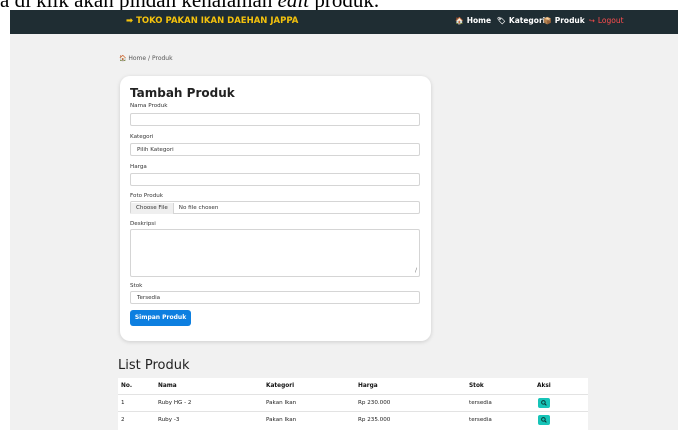 This screenshot has height=430, width=678. Describe the element at coordinates (154, 365) in the screenshot. I see `list-title: List Produk` at that location.